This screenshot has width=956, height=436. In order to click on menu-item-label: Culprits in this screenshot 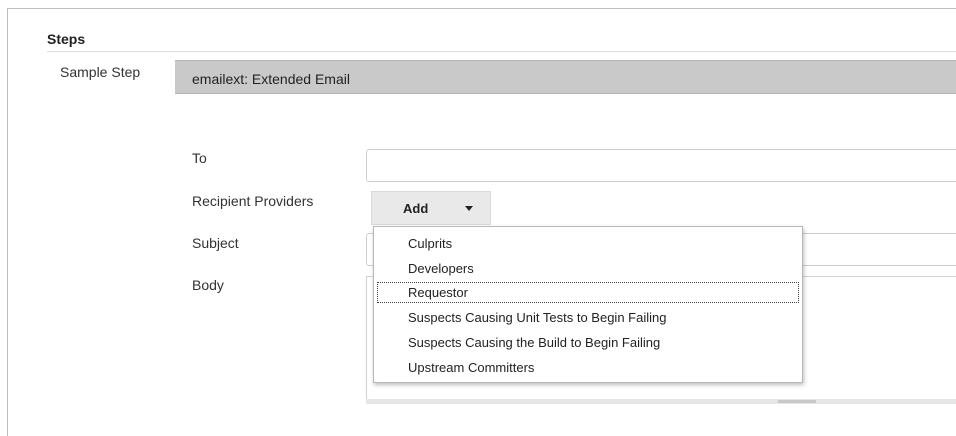, I will do `click(430, 243)`.